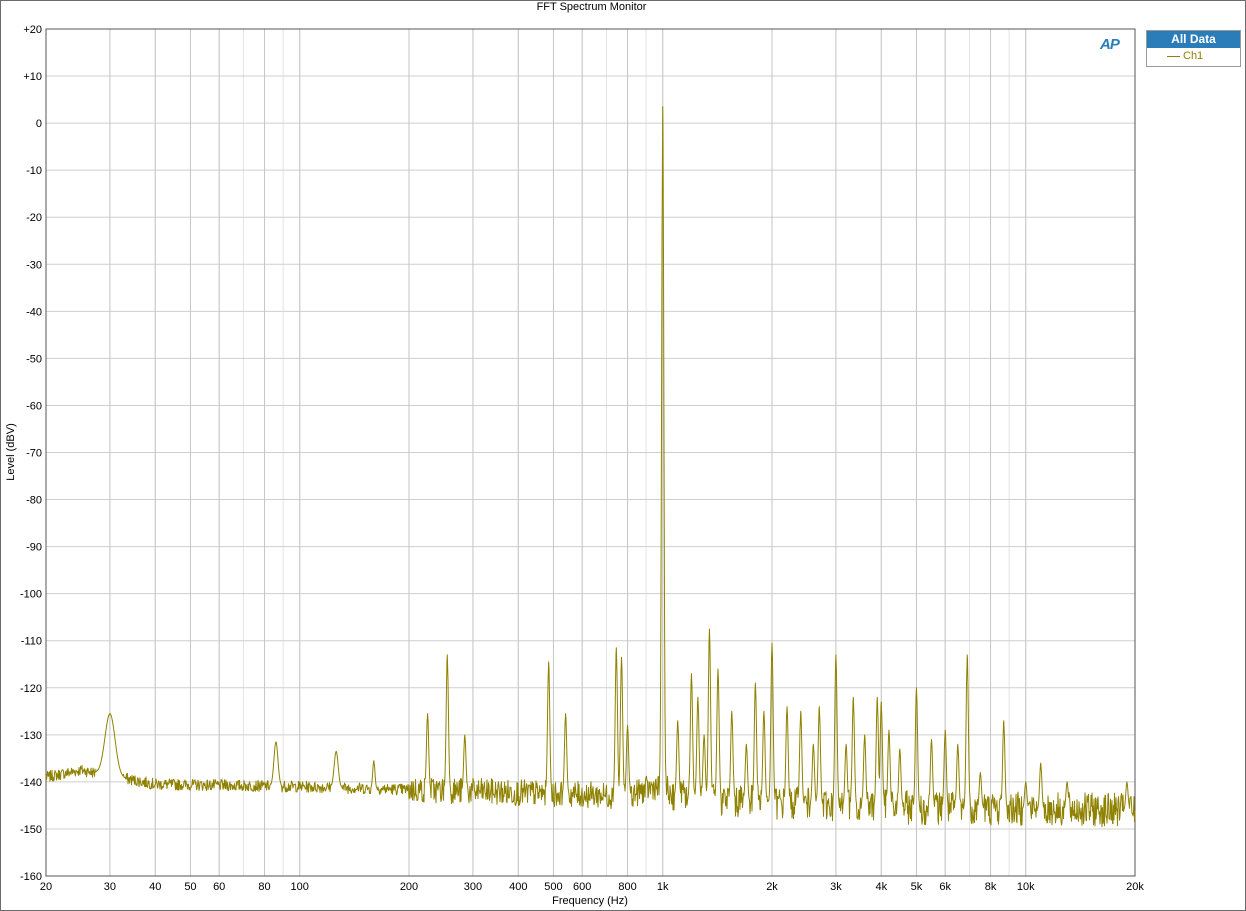 The height and width of the screenshot is (911, 1246). I want to click on x-tick-label: 5k, so click(917, 887).